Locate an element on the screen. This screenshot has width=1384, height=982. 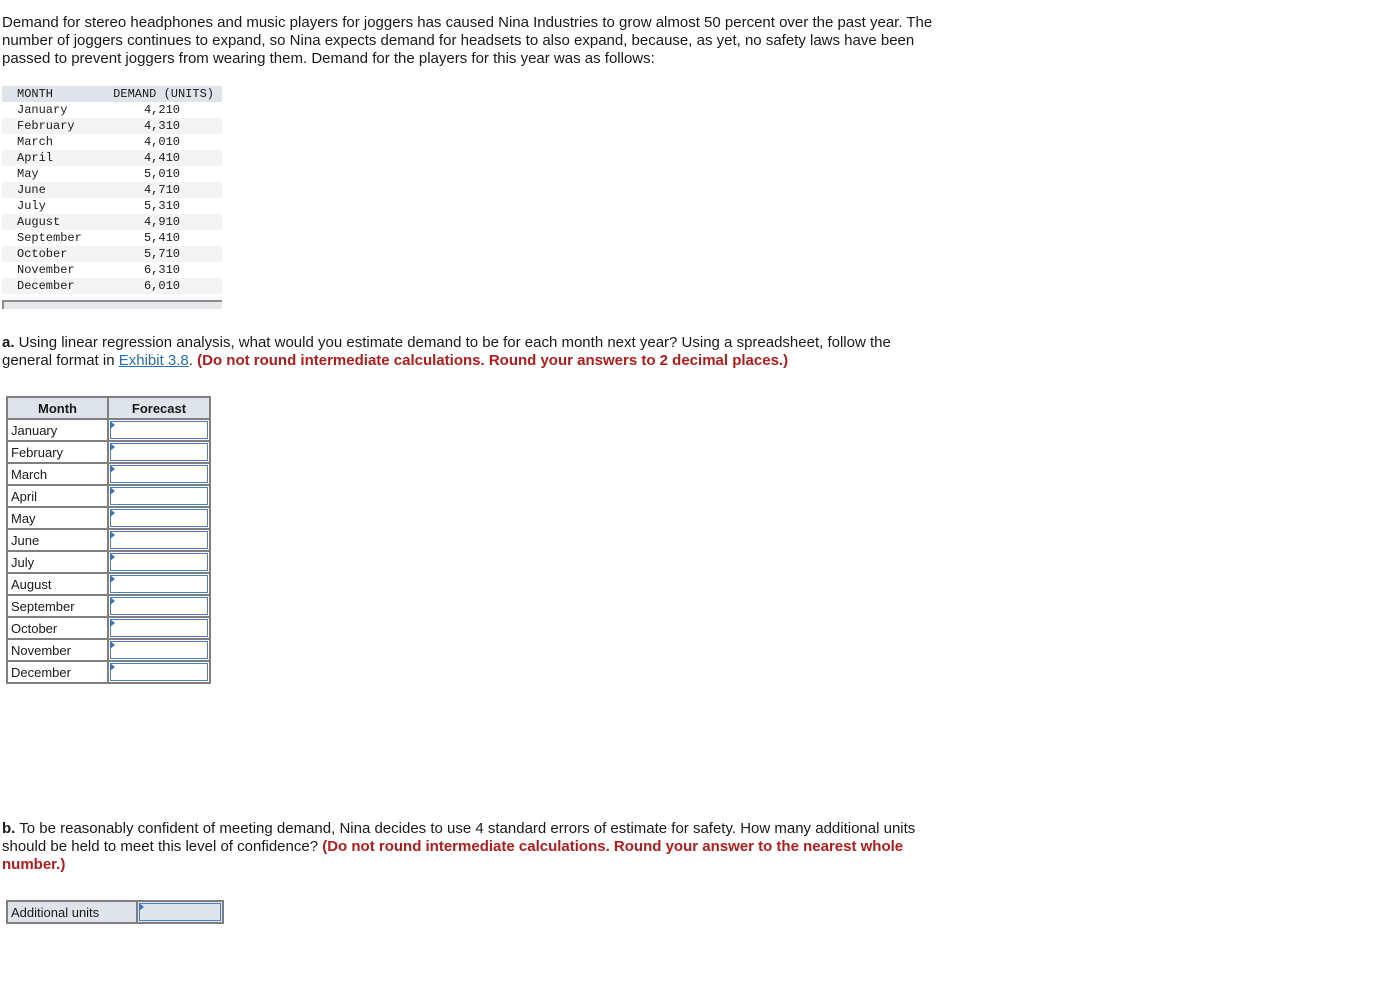
forecast-row: December is located at coordinates (108, 672).